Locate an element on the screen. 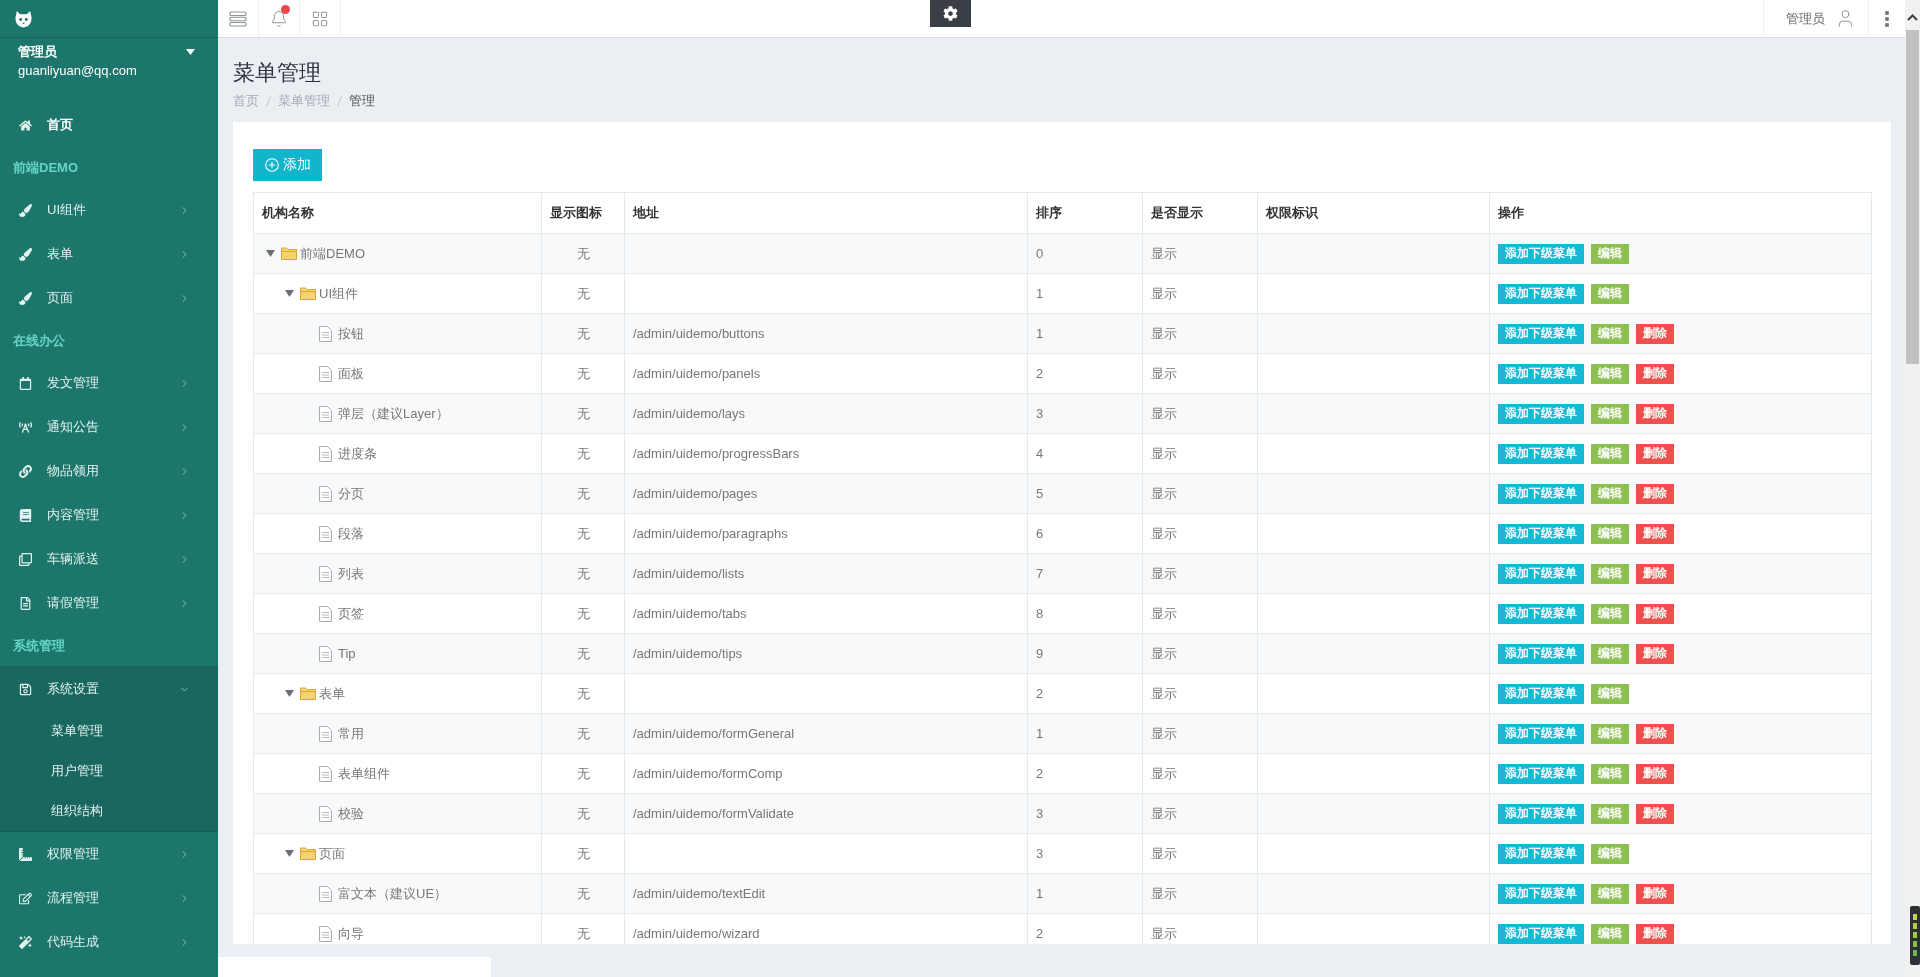 This screenshot has height=977, width=1920. nav-item: 代码生成 is located at coordinates (109, 942).